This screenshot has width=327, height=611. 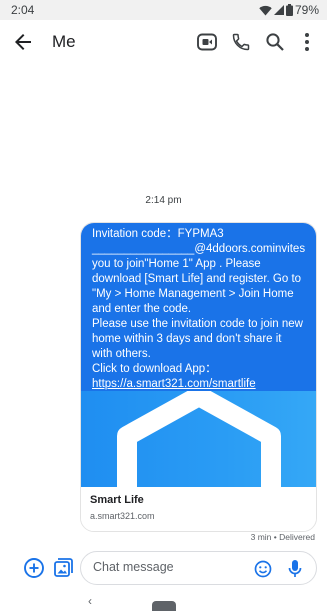 What do you see at coordinates (307, 42) in the screenshot?
I see `more-vert-icon` at bounding box center [307, 42].